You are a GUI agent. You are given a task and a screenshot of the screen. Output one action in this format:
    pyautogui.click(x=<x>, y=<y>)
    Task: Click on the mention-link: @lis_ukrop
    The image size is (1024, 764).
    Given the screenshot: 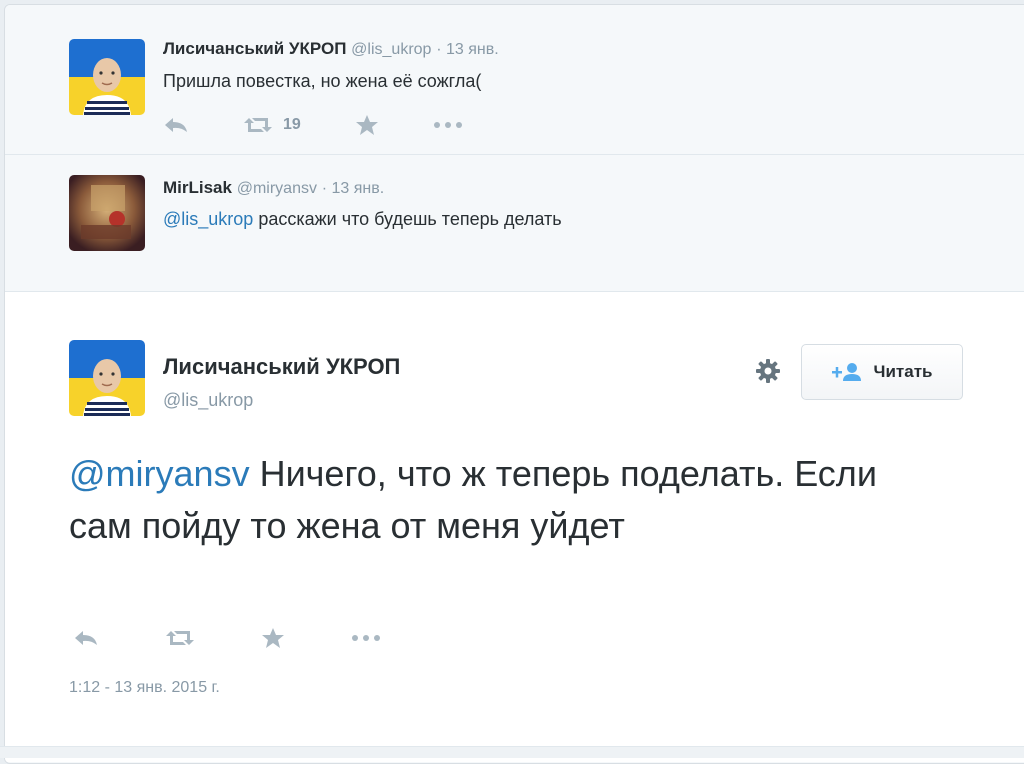 What is the action you would take?
    pyautogui.click(x=208, y=219)
    